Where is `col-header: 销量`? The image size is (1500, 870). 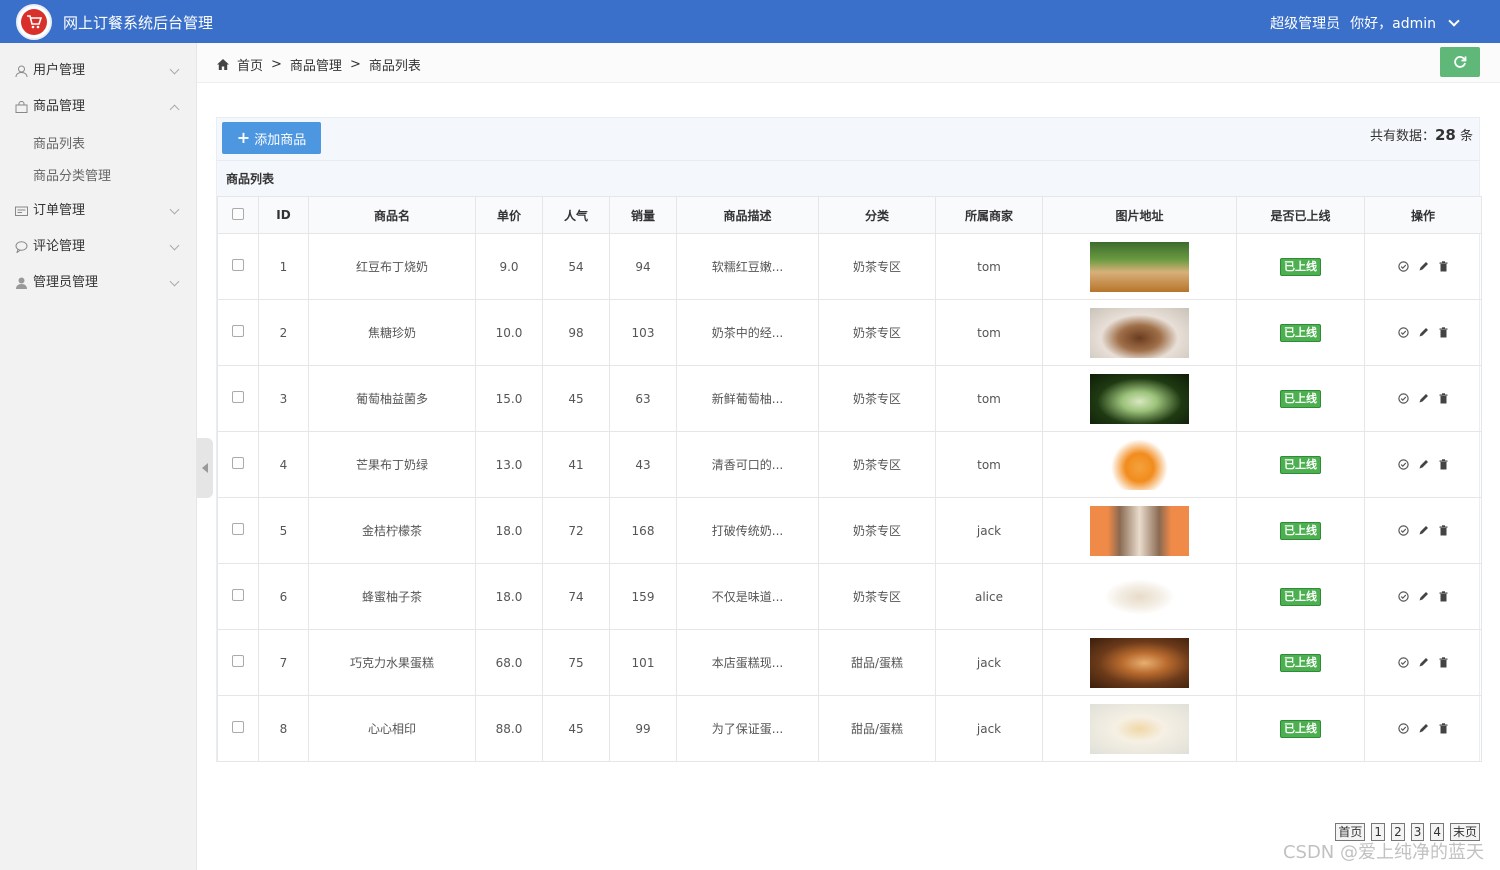 col-header: 销量 is located at coordinates (643, 215).